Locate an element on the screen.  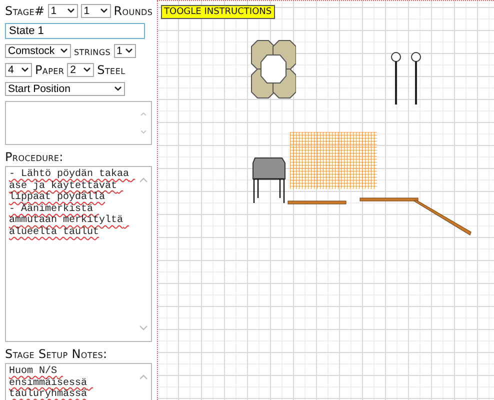
toggle-instructions-button: TOOGLE INSTRUCTIONS is located at coordinates (218, 12).